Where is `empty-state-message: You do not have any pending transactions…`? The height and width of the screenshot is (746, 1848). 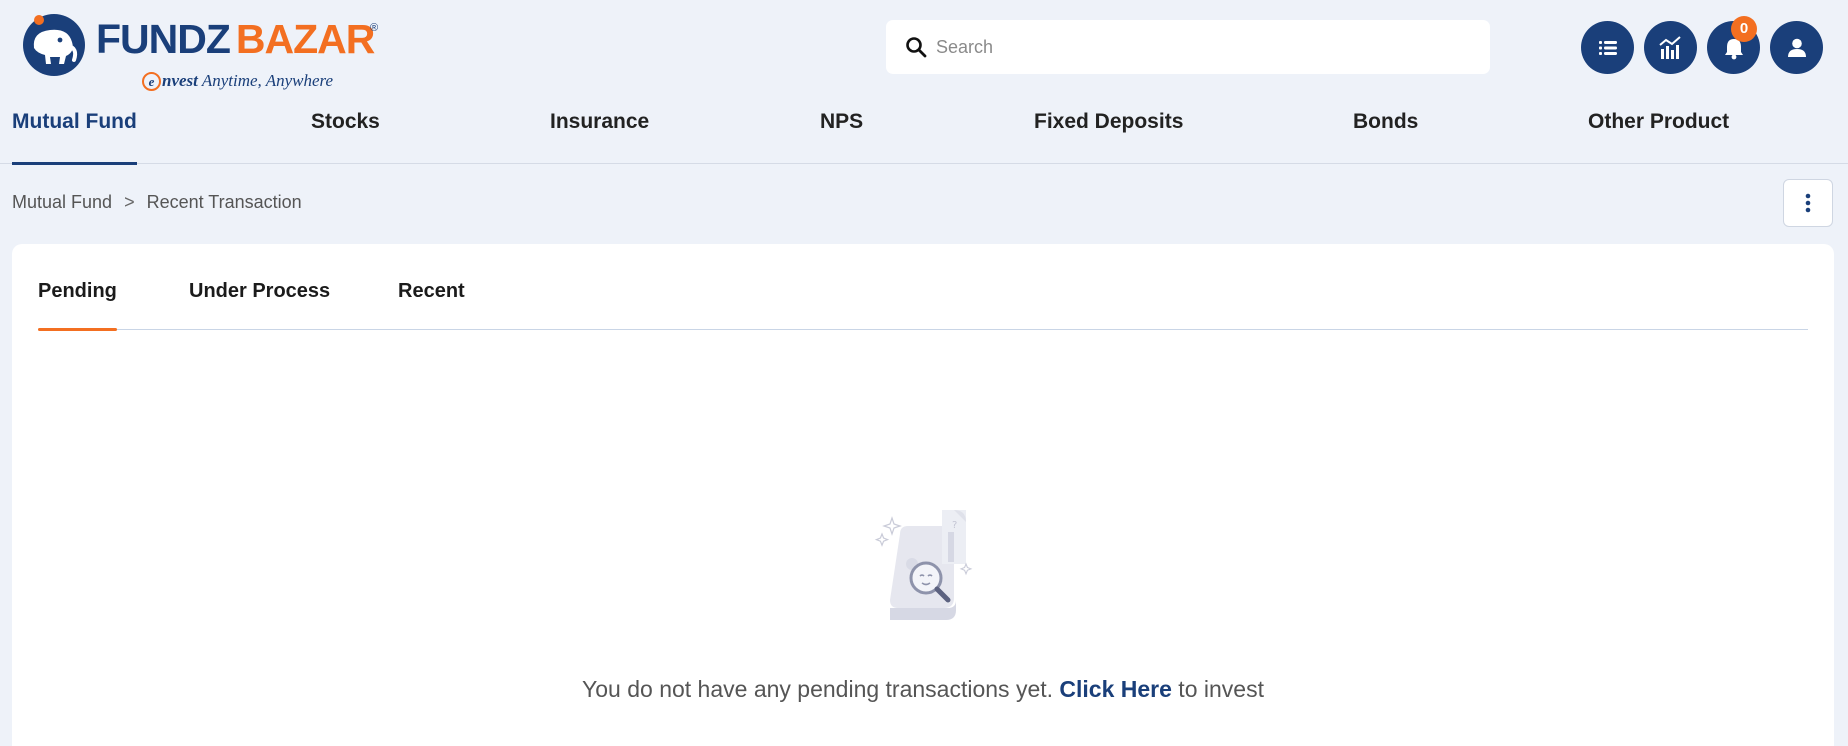 empty-state-message: You do not have any pending transactions… is located at coordinates (923, 689).